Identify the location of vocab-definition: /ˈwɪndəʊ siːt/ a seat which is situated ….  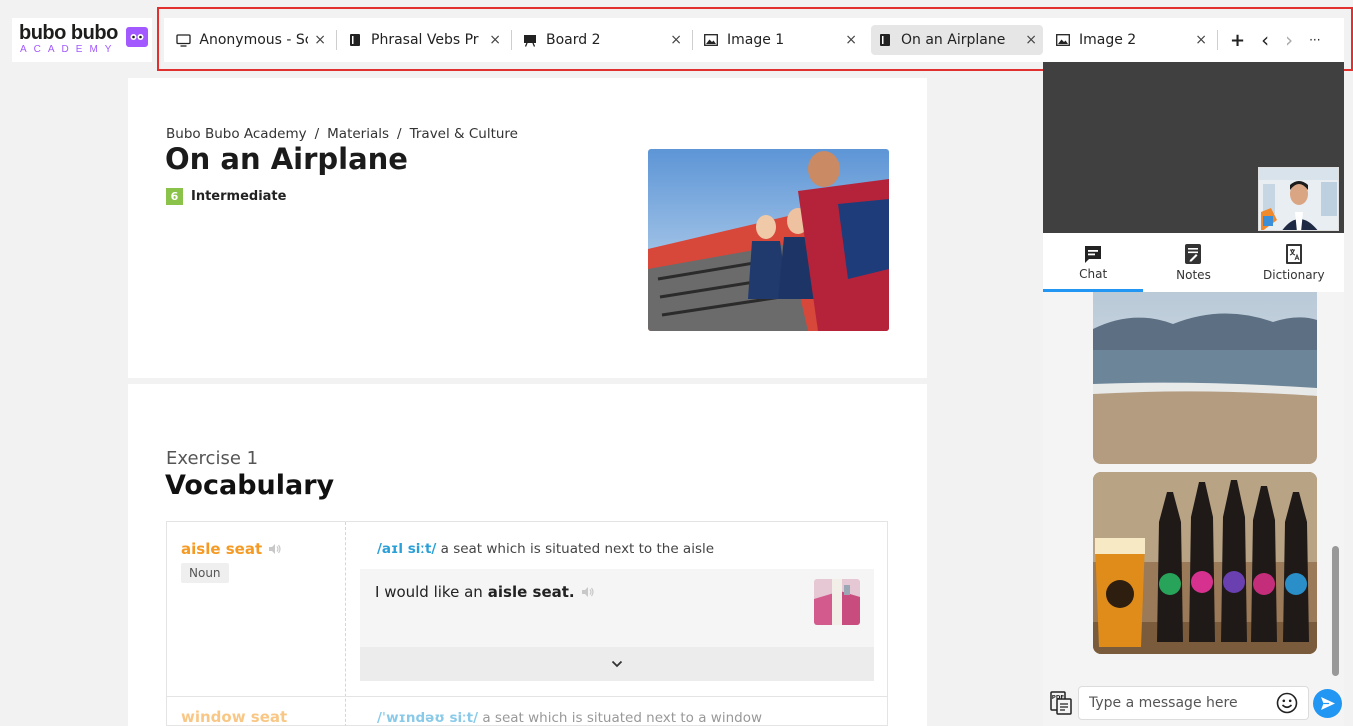
(569, 718).